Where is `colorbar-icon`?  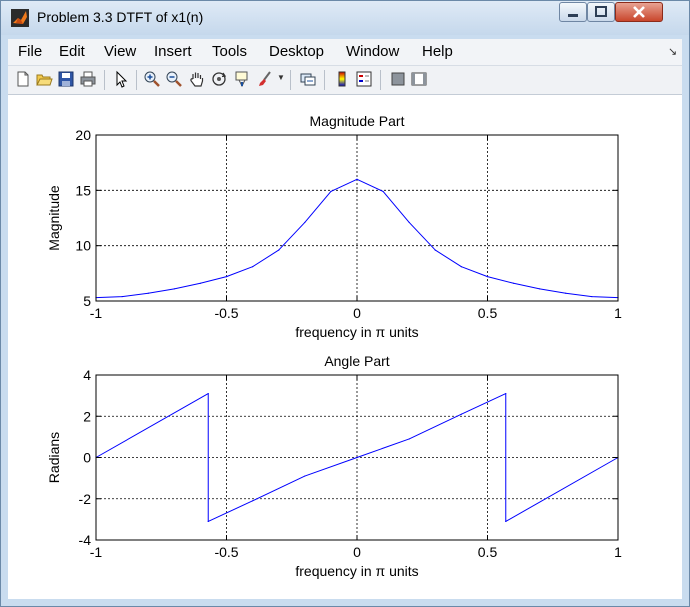 colorbar-icon is located at coordinates (342, 79).